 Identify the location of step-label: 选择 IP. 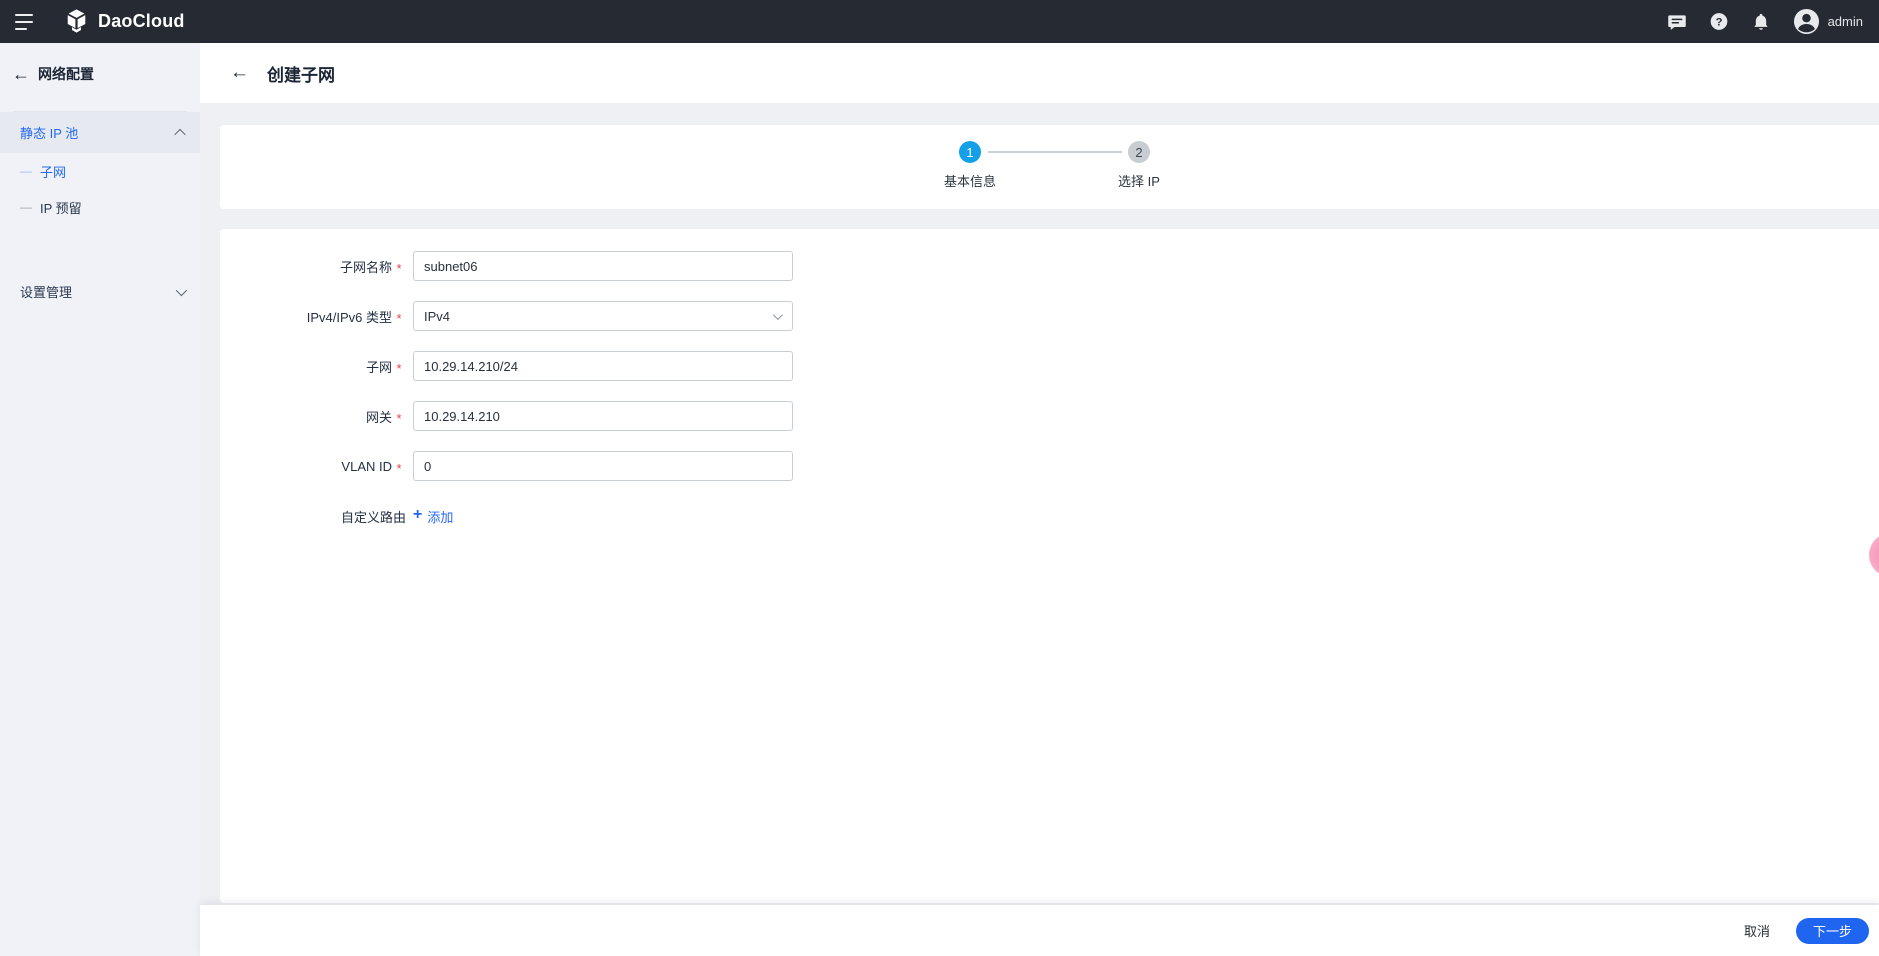
(1139, 181).